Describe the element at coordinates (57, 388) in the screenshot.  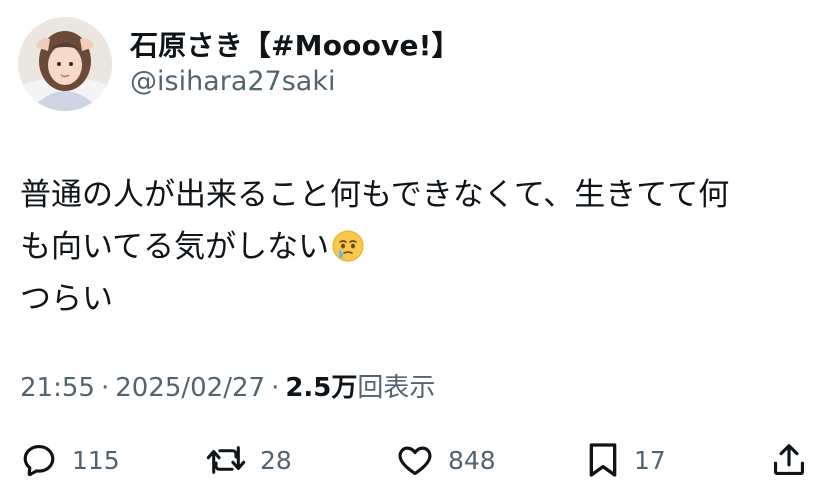
I see `tweet-time: 21:55` at that location.